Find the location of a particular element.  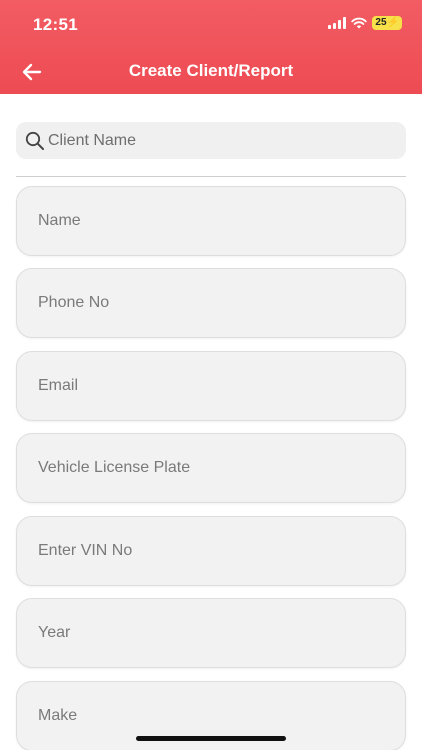

make-input is located at coordinates (208, 716).